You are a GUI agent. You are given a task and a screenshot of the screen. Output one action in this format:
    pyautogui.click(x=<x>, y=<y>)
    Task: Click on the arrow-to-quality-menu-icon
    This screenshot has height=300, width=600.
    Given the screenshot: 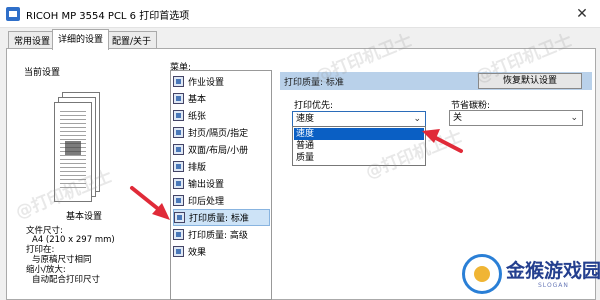 What is the action you would take?
    pyautogui.click(x=150, y=203)
    